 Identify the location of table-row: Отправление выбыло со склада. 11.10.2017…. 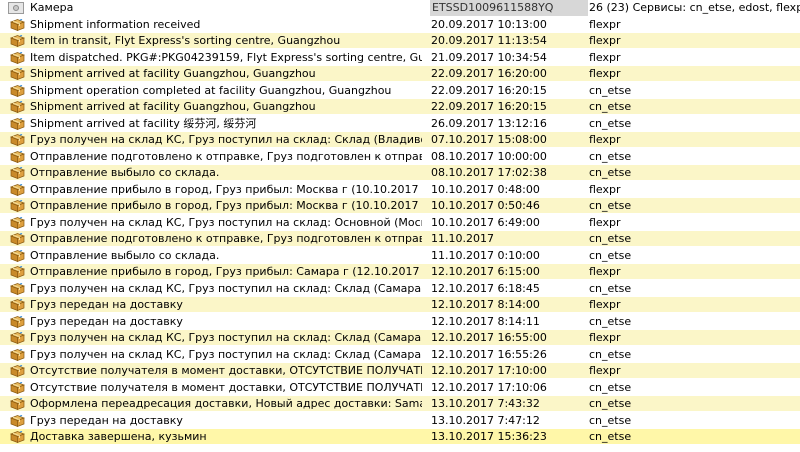
(400, 255).